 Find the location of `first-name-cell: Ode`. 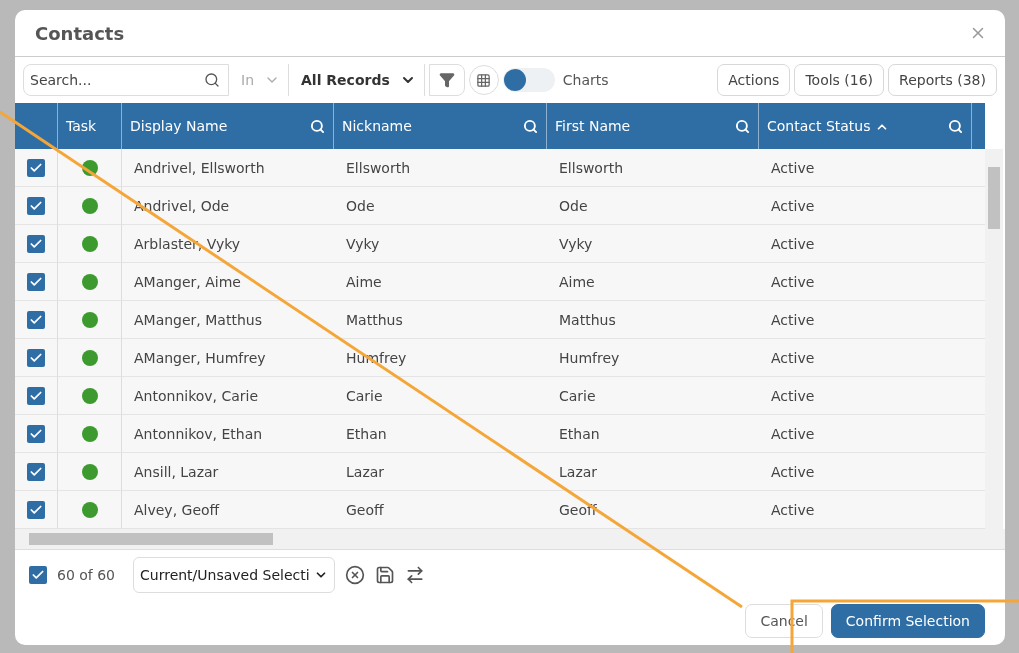

first-name-cell: Ode is located at coordinates (653, 206).